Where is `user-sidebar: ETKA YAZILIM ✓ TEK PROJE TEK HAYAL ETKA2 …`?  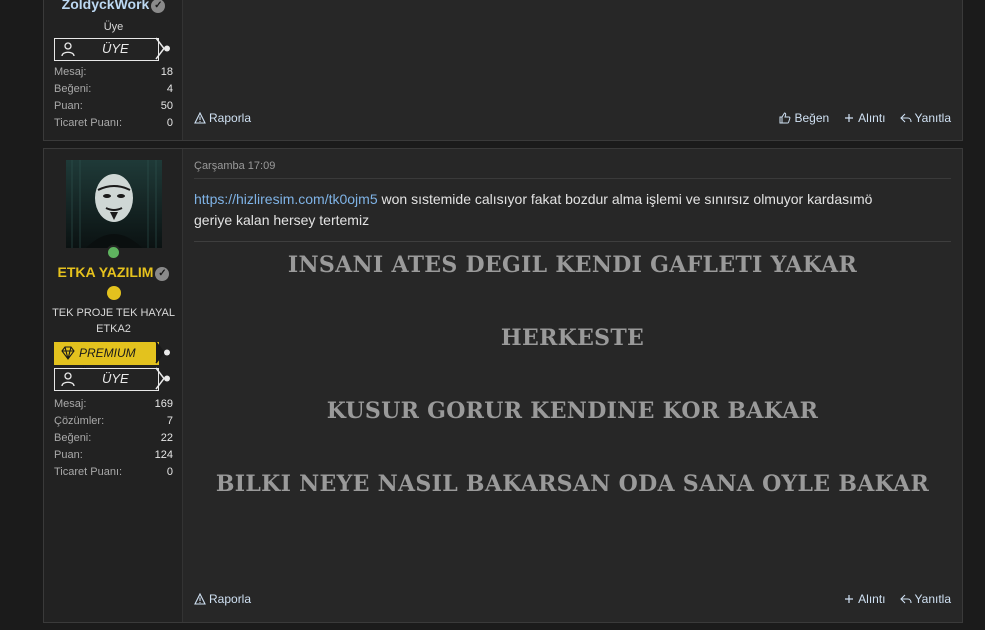
user-sidebar: ETKA YAZILIM ✓ TEK PROJE TEK HAYAL ETKA2 … is located at coordinates (113, 385).